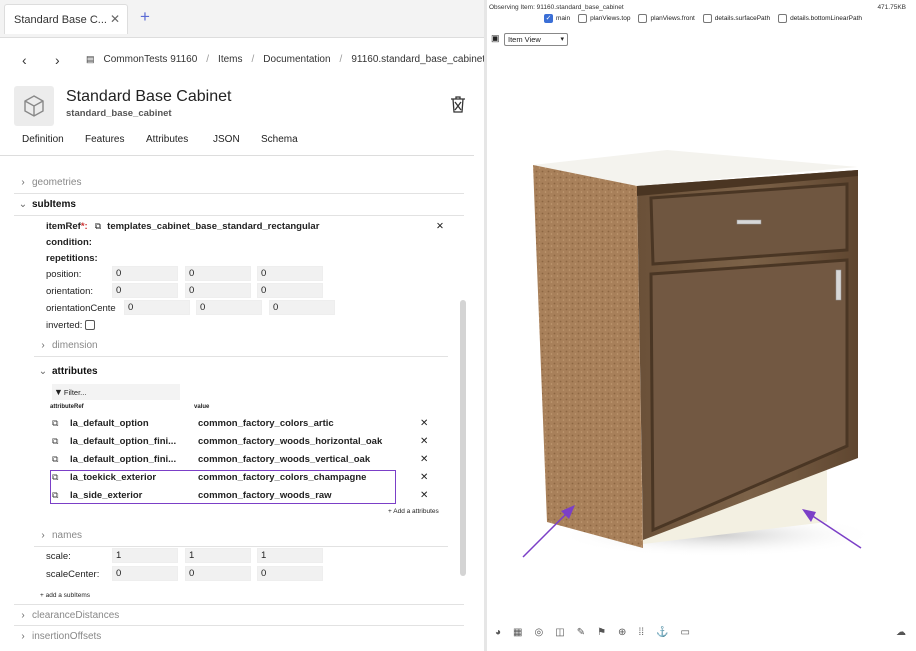 The height and width of the screenshot is (651, 916). Describe the element at coordinates (279, 139) in the screenshot. I see `tab-schema: Schema` at that location.